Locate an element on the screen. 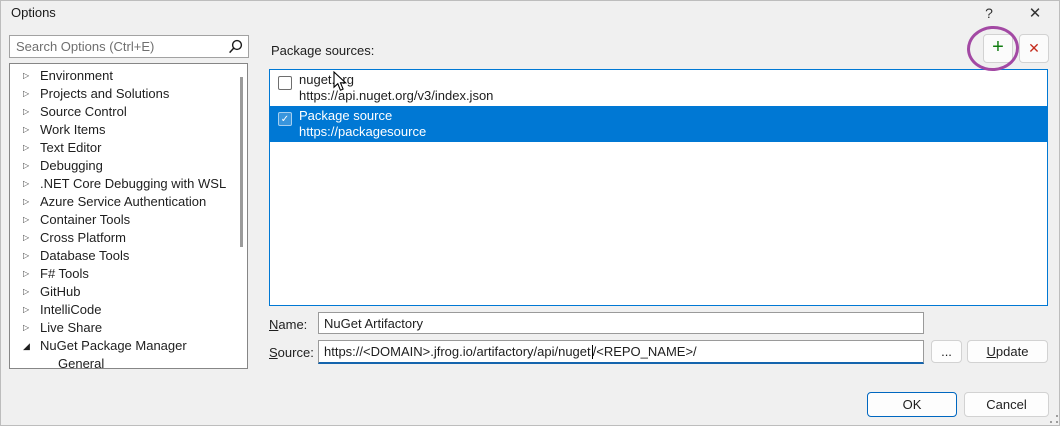  search-box is located at coordinates (129, 46).